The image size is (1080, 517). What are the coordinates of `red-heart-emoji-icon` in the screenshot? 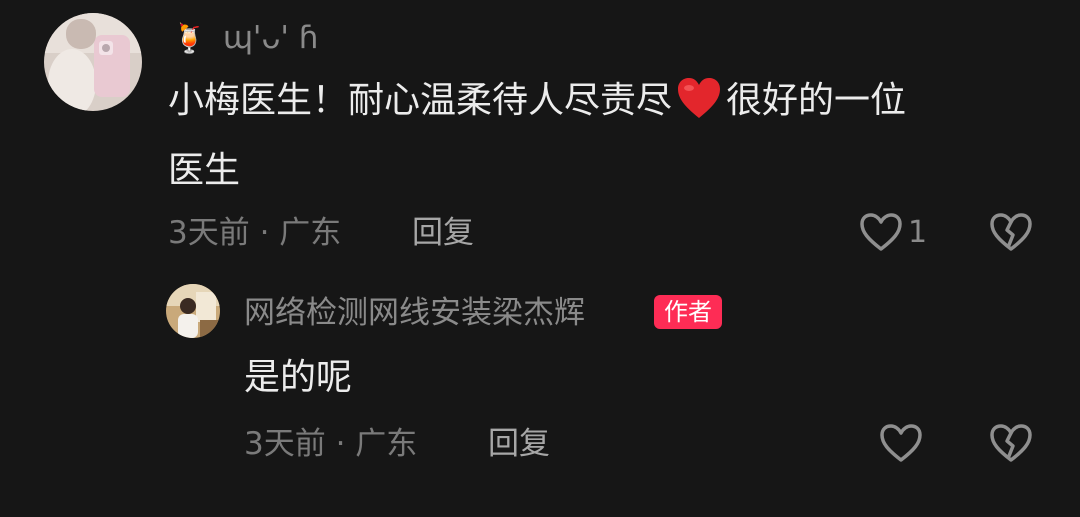 It's located at (699, 108).